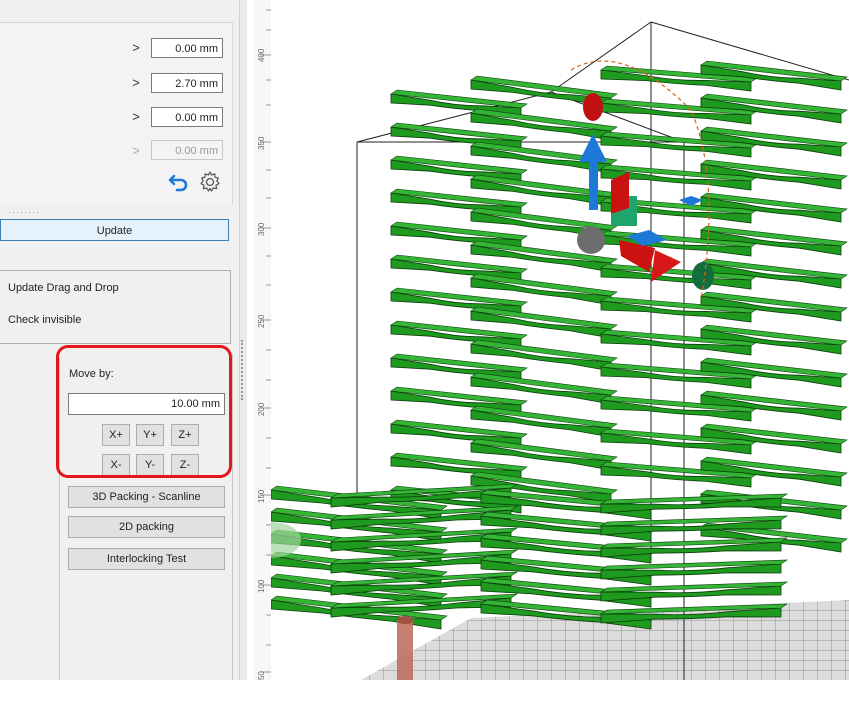 Image resolution: width=849 pixels, height=701 pixels. I want to click on splitter-grip, so click(243, 370).